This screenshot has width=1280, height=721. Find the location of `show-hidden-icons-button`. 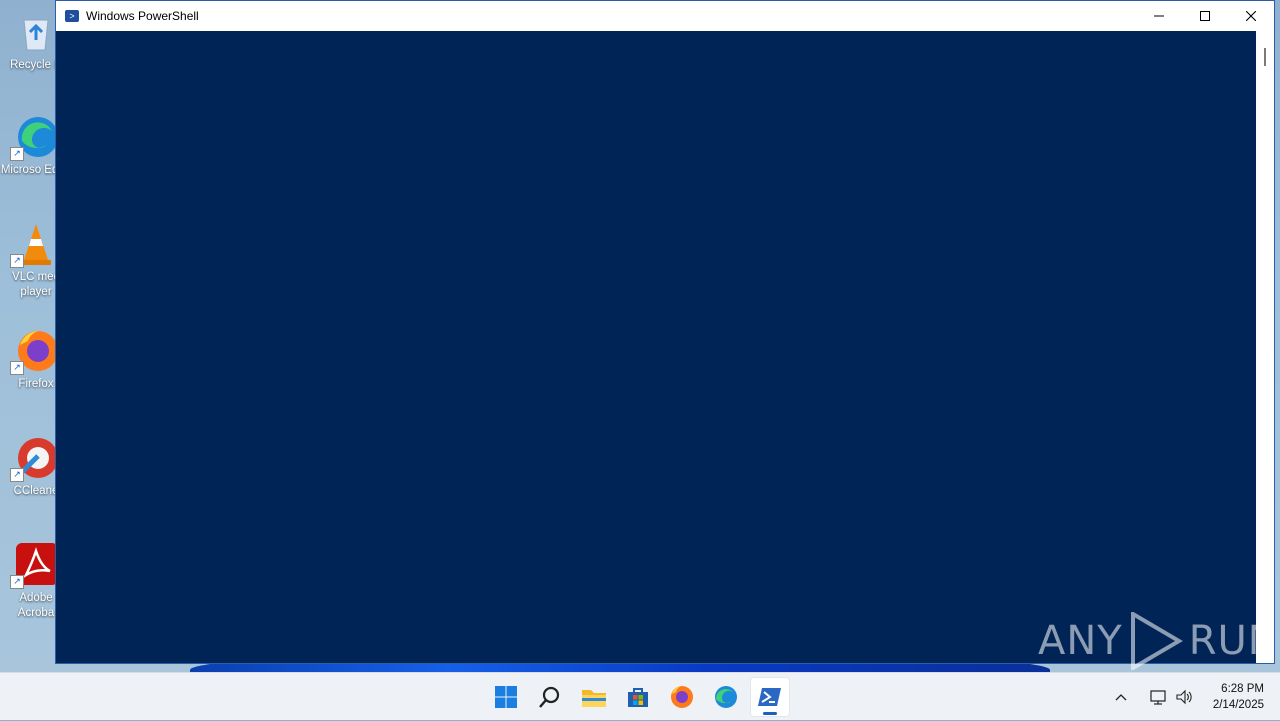

show-hidden-icons-button is located at coordinates (1121, 697).